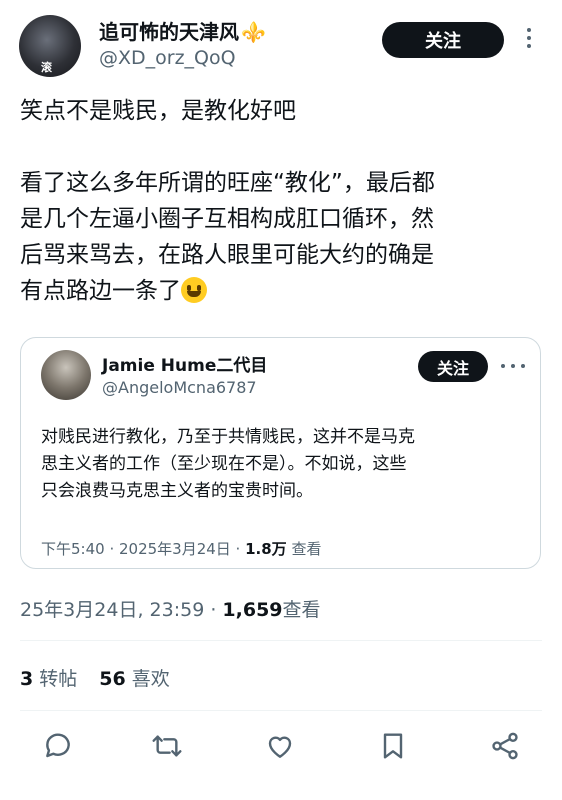 The image size is (562, 800). I want to click on post-timestamp: 25年3月24日, 23:59 · 1,659查看, so click(170, 608).